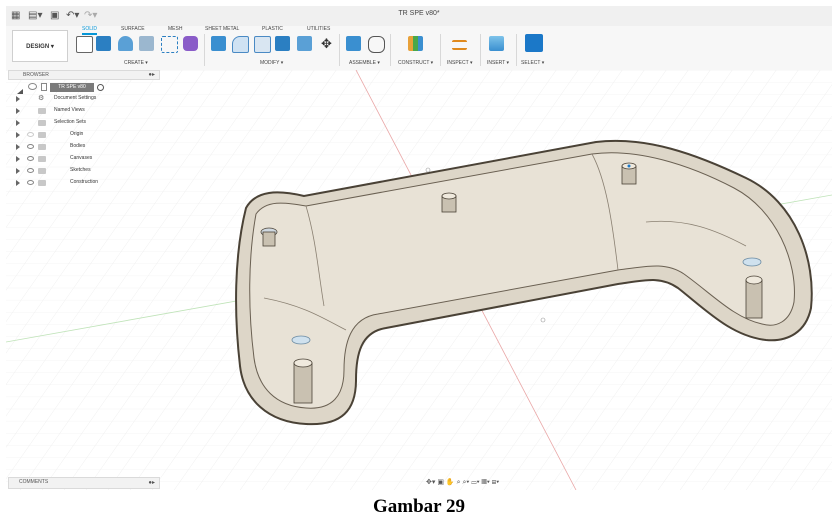 Image resolution: width=838 pixels, height=530 pixels. Describe the element at coordinates (75, 98) in the screenshot. I see `browser-item-label: Document Settings` at that location.